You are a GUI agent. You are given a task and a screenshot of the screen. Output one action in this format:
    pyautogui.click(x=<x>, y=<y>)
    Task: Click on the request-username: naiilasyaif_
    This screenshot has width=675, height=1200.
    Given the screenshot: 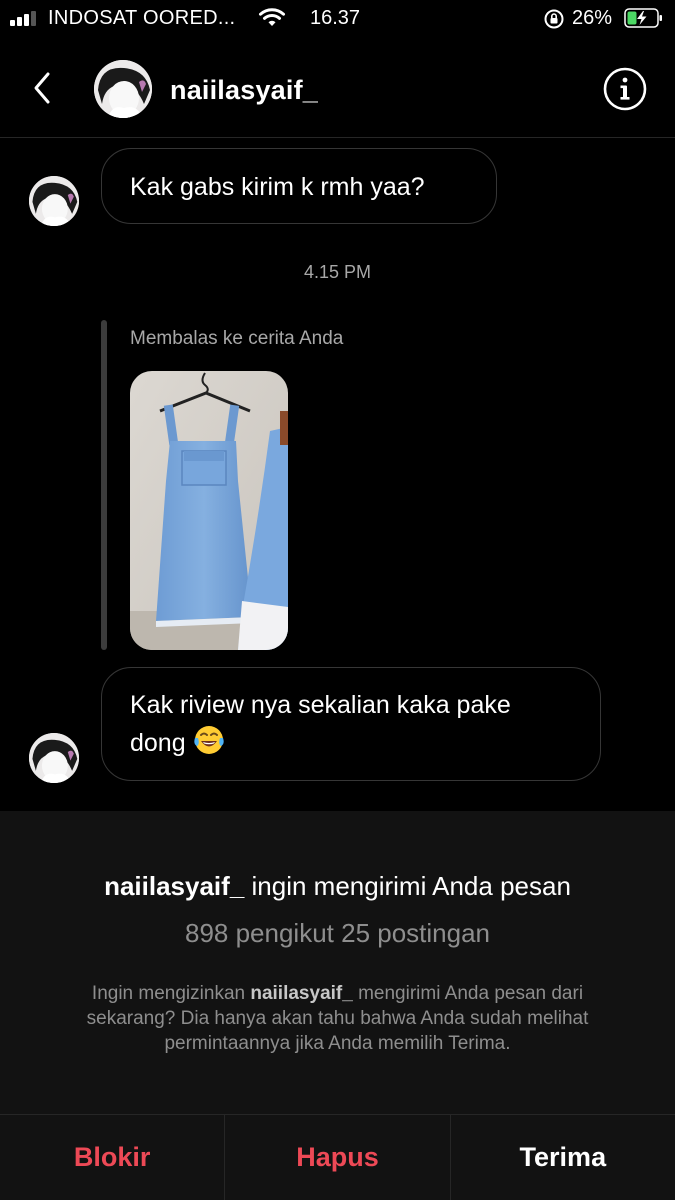 What is the action you would take?
    pyautogui.click(x=174, y=886)
    